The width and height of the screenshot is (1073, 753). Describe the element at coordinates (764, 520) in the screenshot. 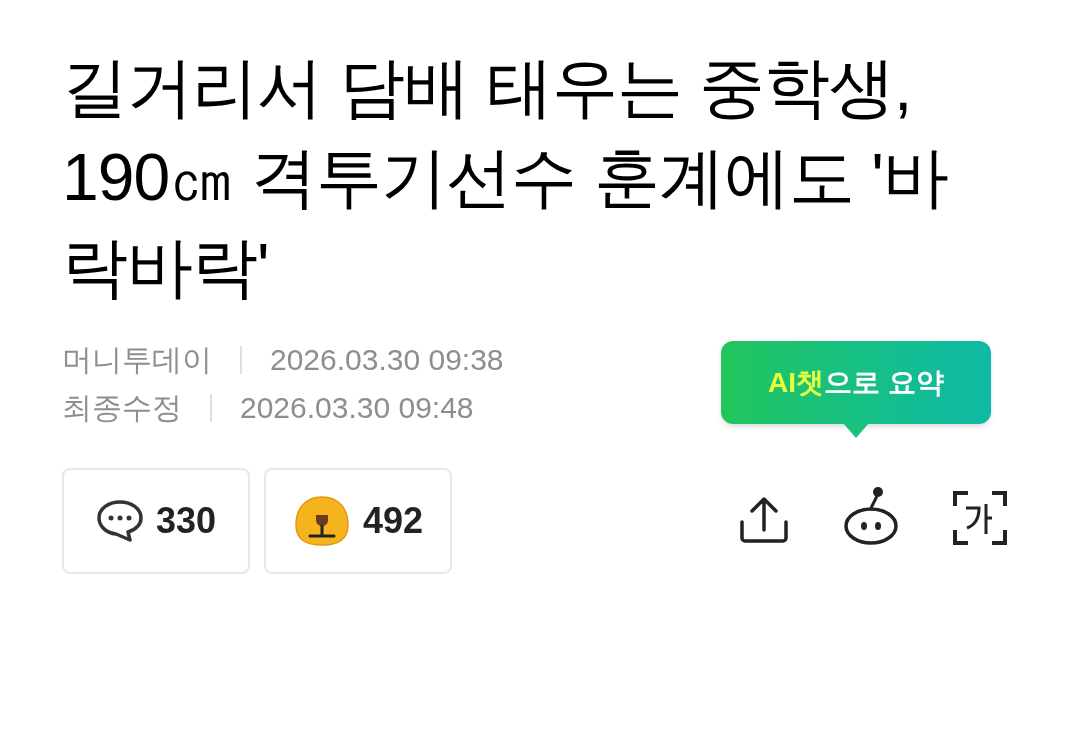

I see `share-icon` at that location.